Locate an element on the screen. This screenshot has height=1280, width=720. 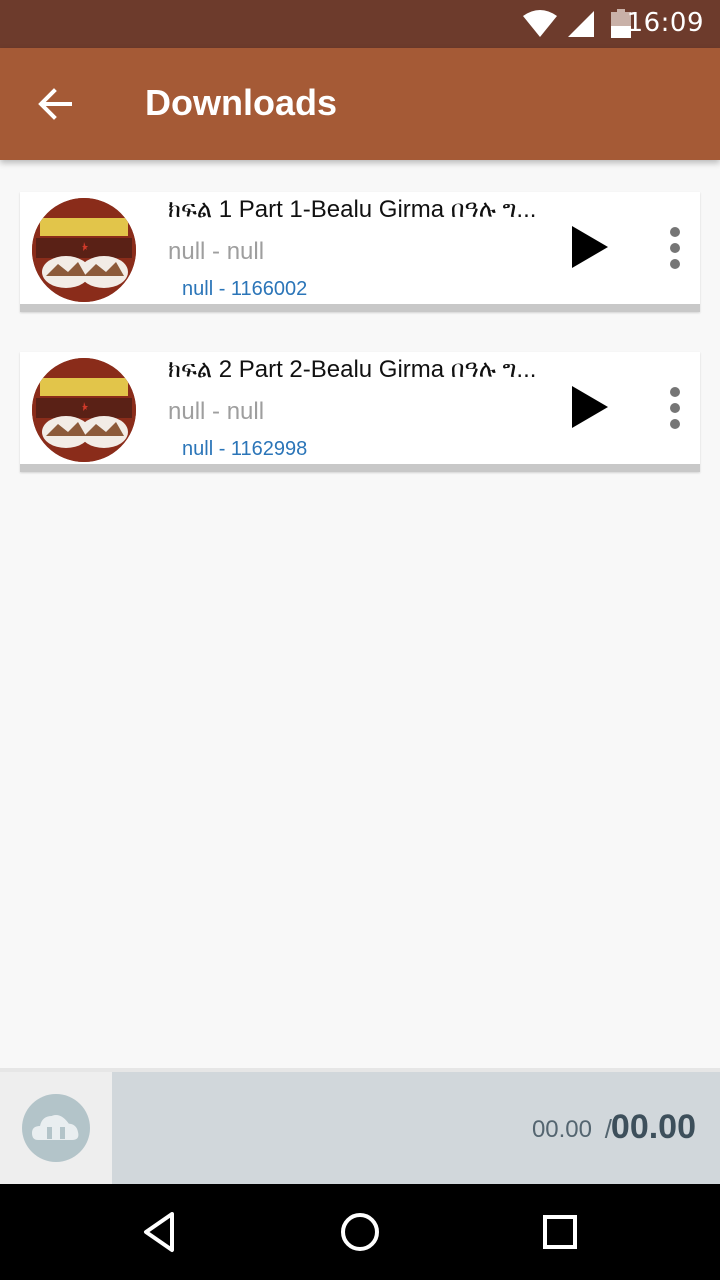
total-time: 00.00 is located at coordinates (653, 1127).